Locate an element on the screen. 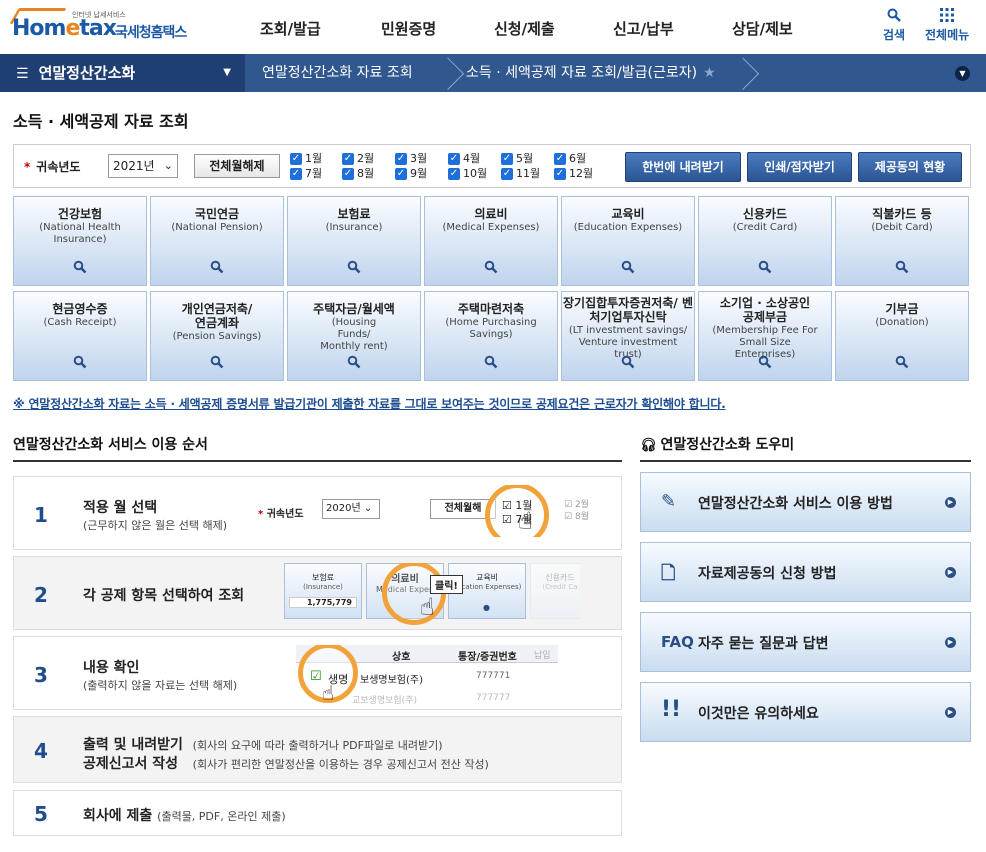  category-subtitle: (National Health Insurance) is located at coordinates (80, 233).